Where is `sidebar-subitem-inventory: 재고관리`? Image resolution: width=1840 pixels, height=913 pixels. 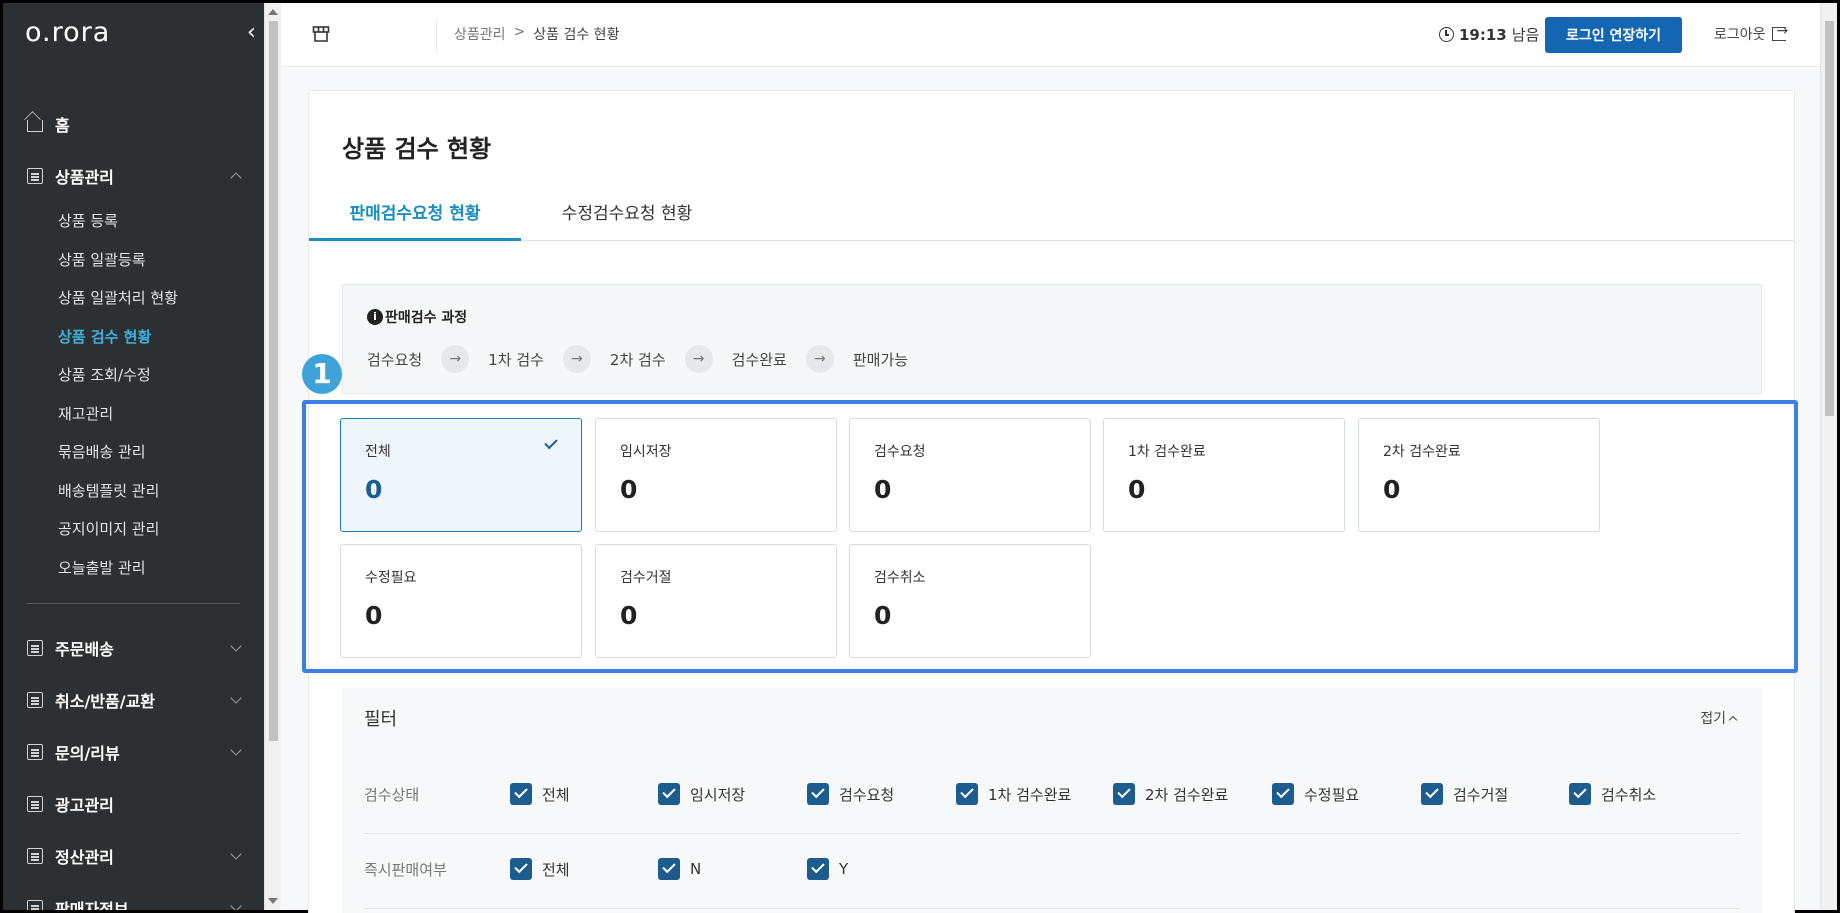
sidebar-subitem-inventory: 재고관리 is located at coordinates (133, 414).